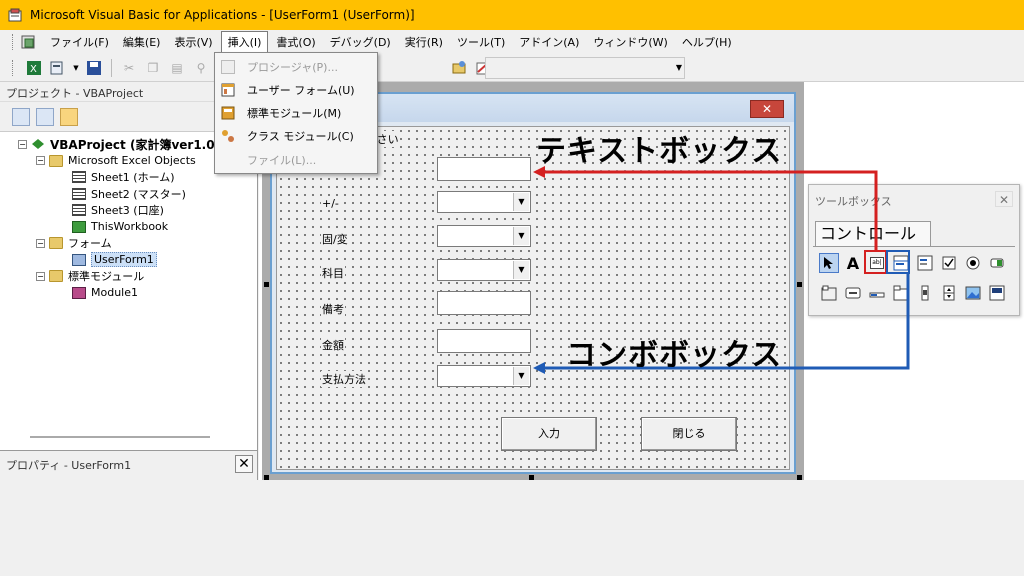  Describe the element at coordinates (659, 151) in the screenshot. I see `textbox-annotation: テキストボックス` at that location.